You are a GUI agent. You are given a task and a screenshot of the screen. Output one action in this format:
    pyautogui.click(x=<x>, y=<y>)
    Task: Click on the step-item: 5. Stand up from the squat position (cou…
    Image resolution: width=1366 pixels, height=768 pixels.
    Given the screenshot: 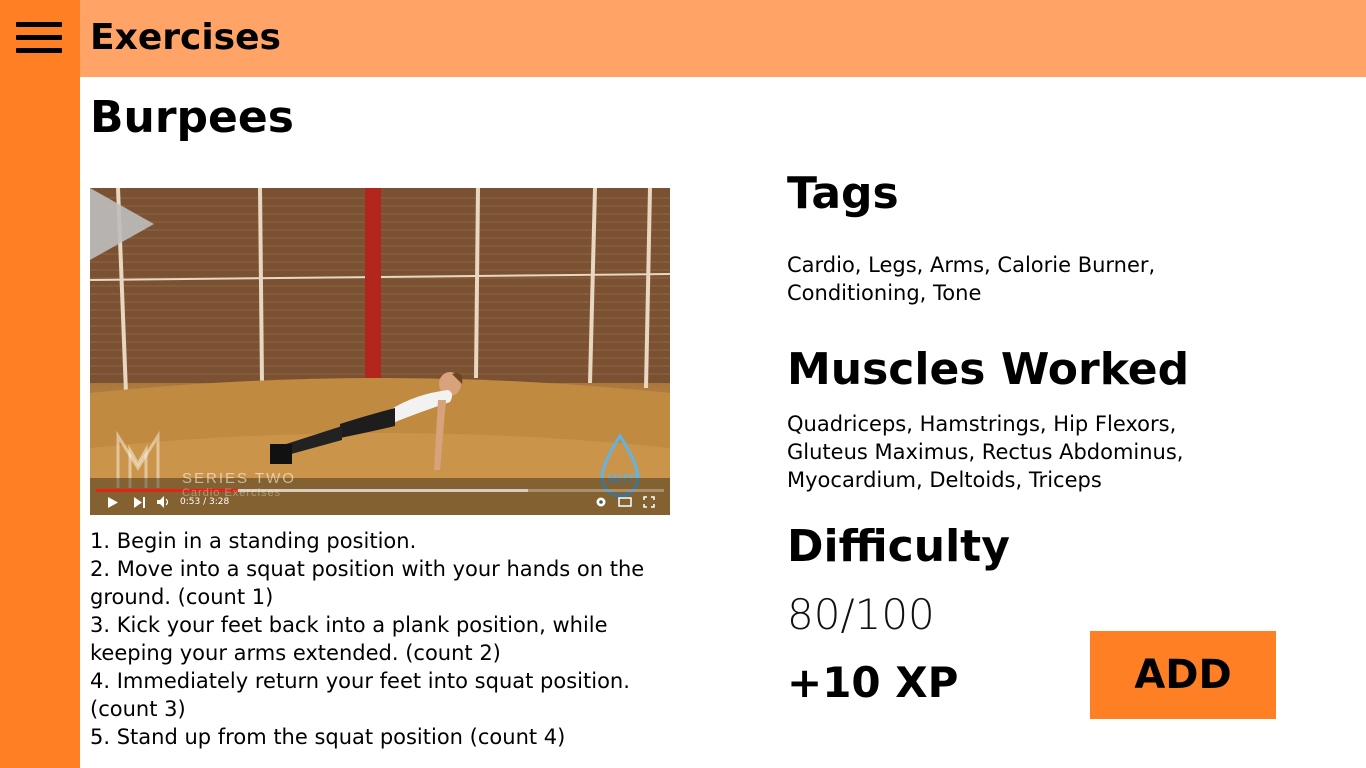 What is the action you would take?
    pyautogui.click(x=328, y=737)
    